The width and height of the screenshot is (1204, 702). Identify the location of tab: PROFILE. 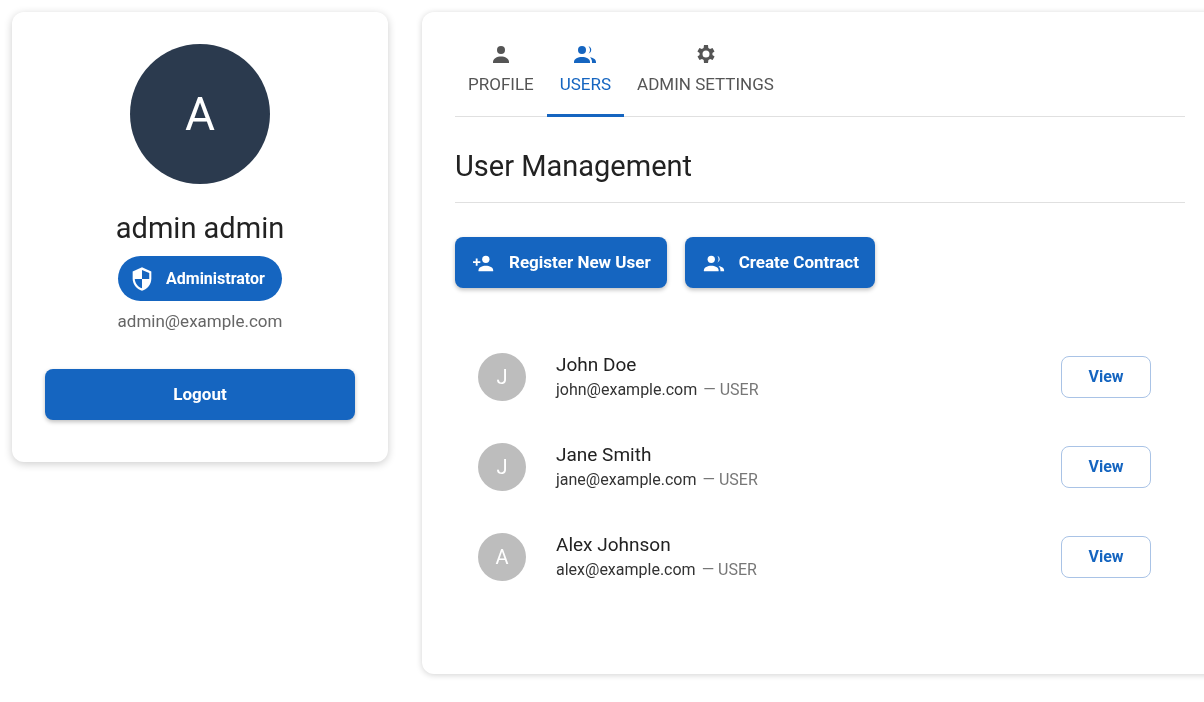
(501, 75).